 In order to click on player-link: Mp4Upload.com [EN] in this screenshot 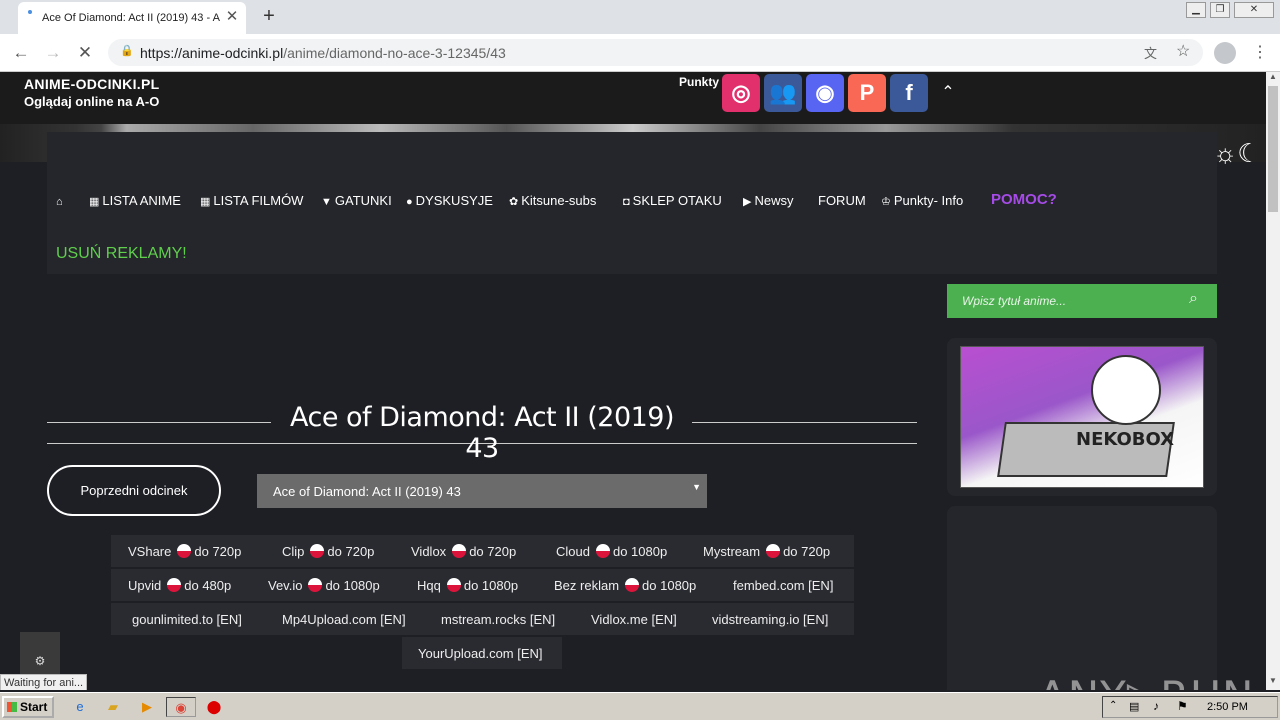, I will do `click(344, 619)`.